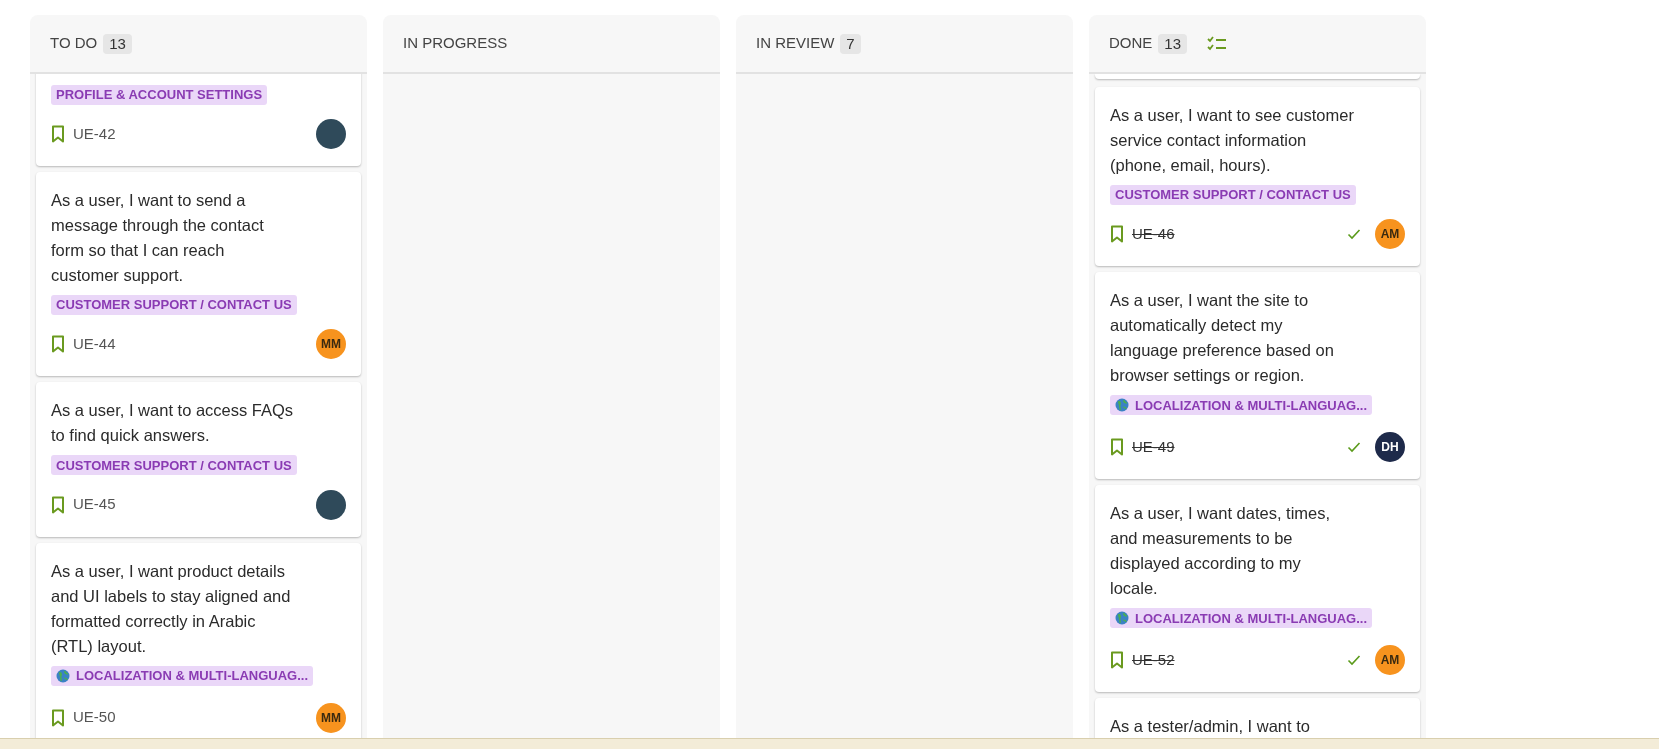 The image size is (1659, 749). What do you see at coordinates (1257, 177) in the screenshot?
I see `story-card: As a user, I want to see customer service contact information (phone, email, hours). CUSTOMER SUPPORT / CONTACT US UE-46 AM` at bounding box center [1257, 177].